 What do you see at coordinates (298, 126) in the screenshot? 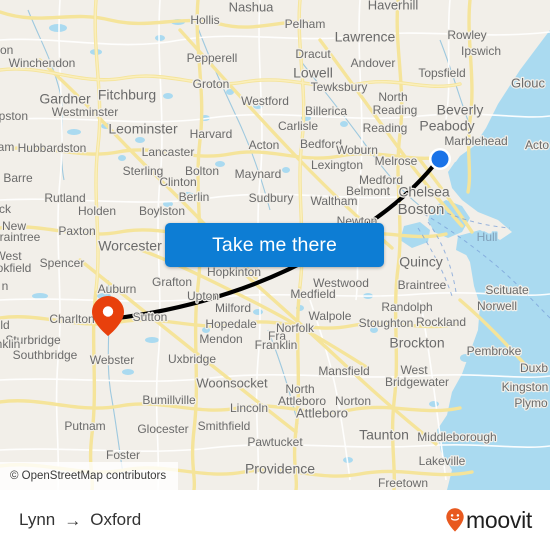
I see `map-place-label: Carlisle` at bounding box center [298, 126].